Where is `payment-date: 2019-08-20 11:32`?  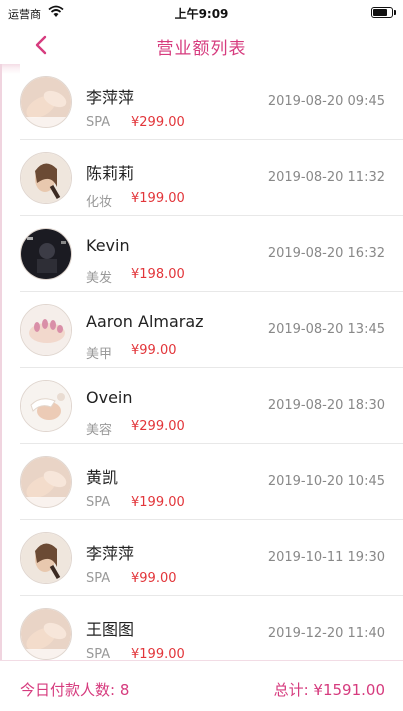
payment-date: 2019-08-20 11:32 is located at coordinates (326, 177).